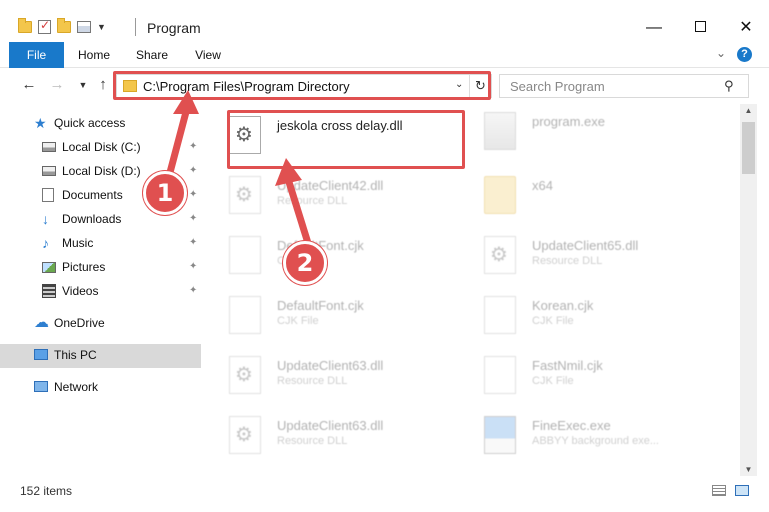 This screenshot has width=769, height=512. I want to click on callout-badge-2: 2, so click(305, 263).